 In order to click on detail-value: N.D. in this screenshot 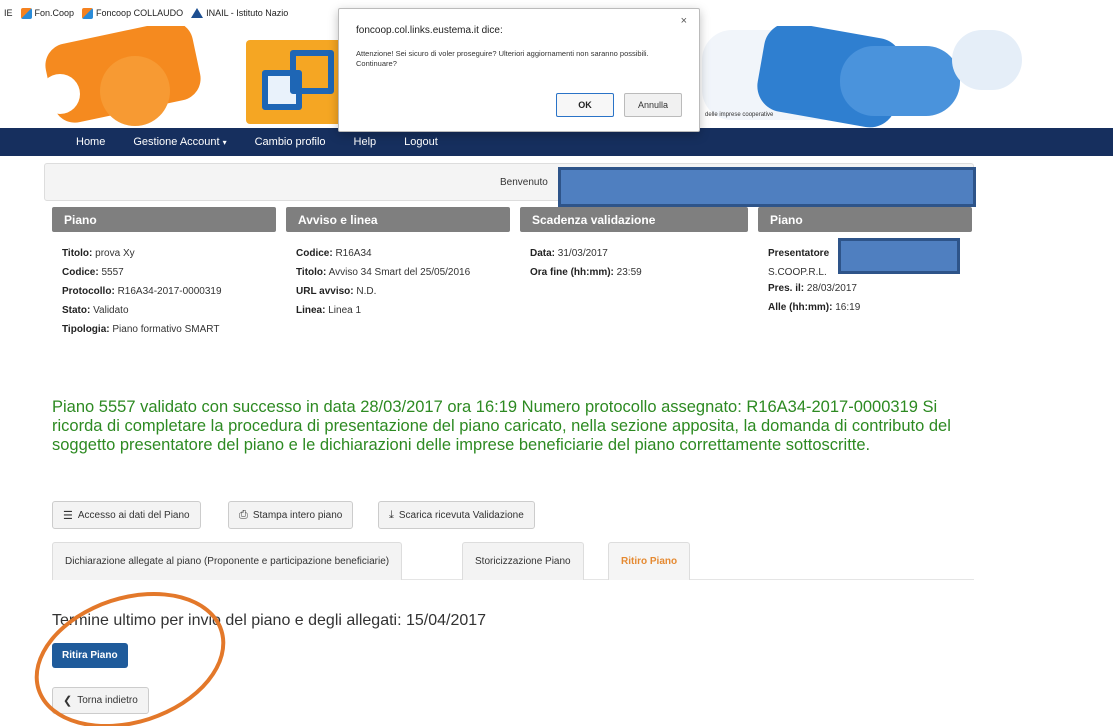, I will do `click(366, 291)`.